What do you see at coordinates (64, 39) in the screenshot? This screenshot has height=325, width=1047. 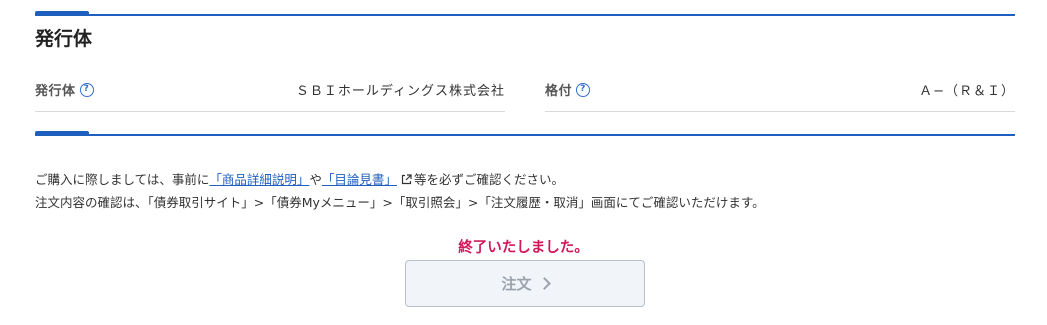 I see `section-title: 発行体` at bounding box center [64, 39].